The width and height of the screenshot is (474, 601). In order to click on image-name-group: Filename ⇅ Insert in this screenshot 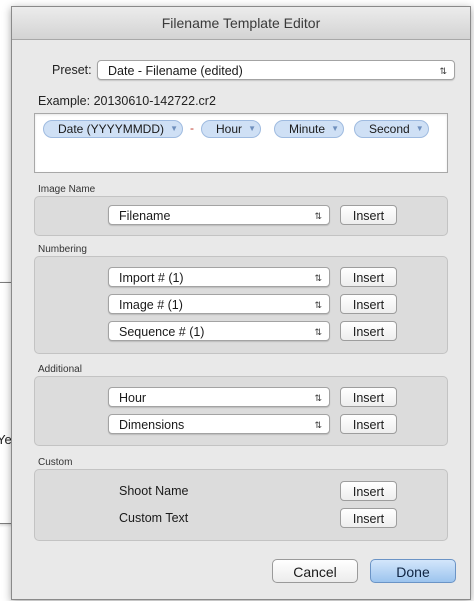, I will do `click(241, 216)`.